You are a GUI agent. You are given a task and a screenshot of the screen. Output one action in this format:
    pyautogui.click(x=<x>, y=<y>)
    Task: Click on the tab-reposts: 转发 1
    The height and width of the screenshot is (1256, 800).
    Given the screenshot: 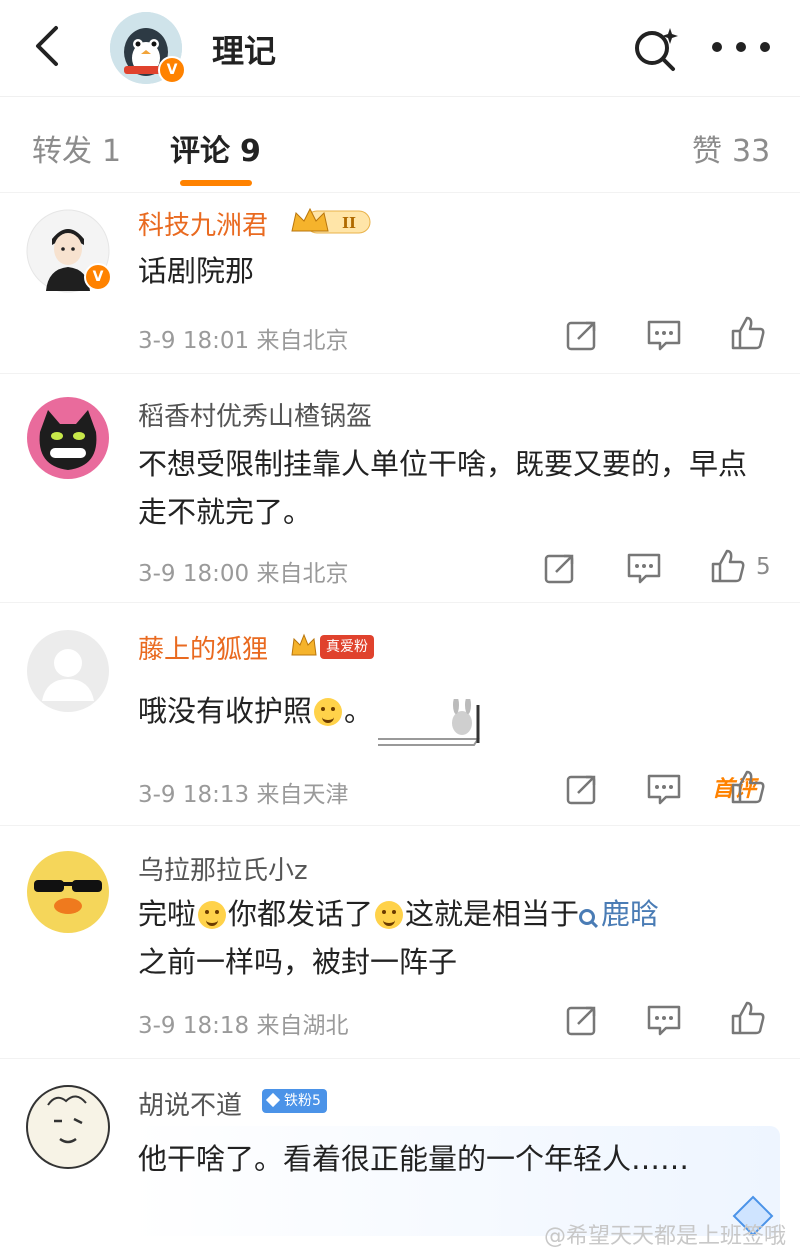 What is the action you would take?
    pyautogui.click(x=76, y=148)
    